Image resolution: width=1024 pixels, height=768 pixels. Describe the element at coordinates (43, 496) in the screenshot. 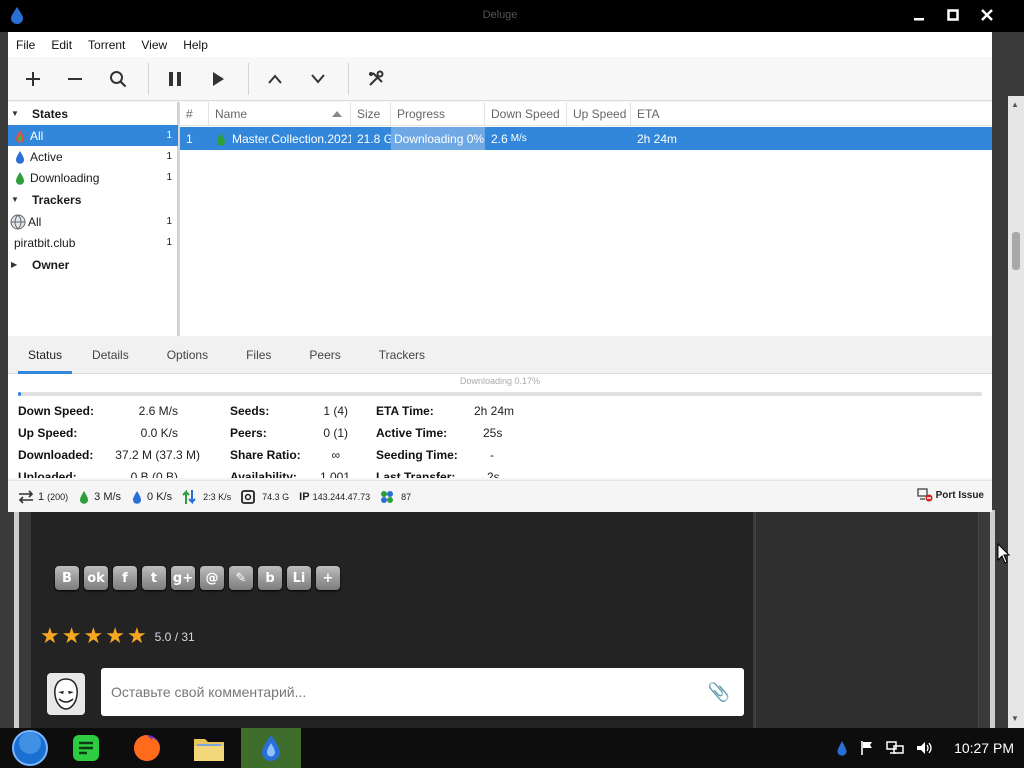

I see `connections-status: 1 (200)` at that location.